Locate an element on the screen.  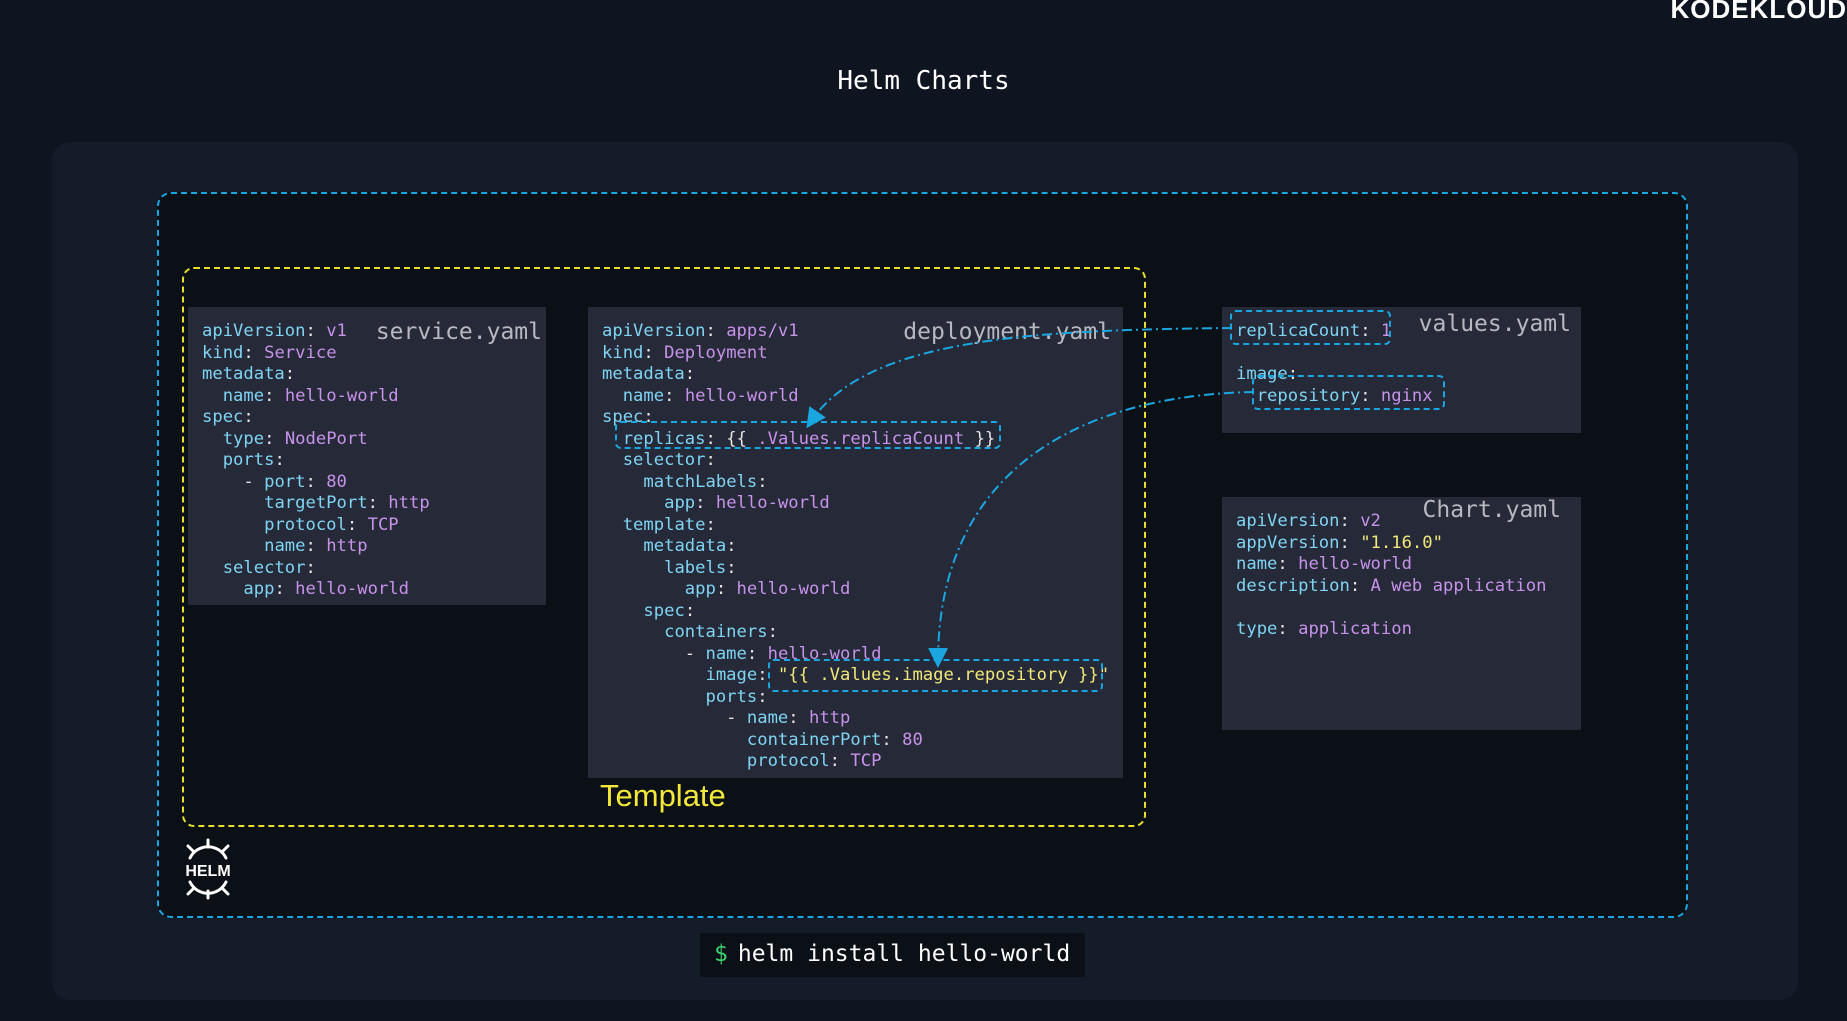
shell-prompt: $ is located at coordinates (721, 954).